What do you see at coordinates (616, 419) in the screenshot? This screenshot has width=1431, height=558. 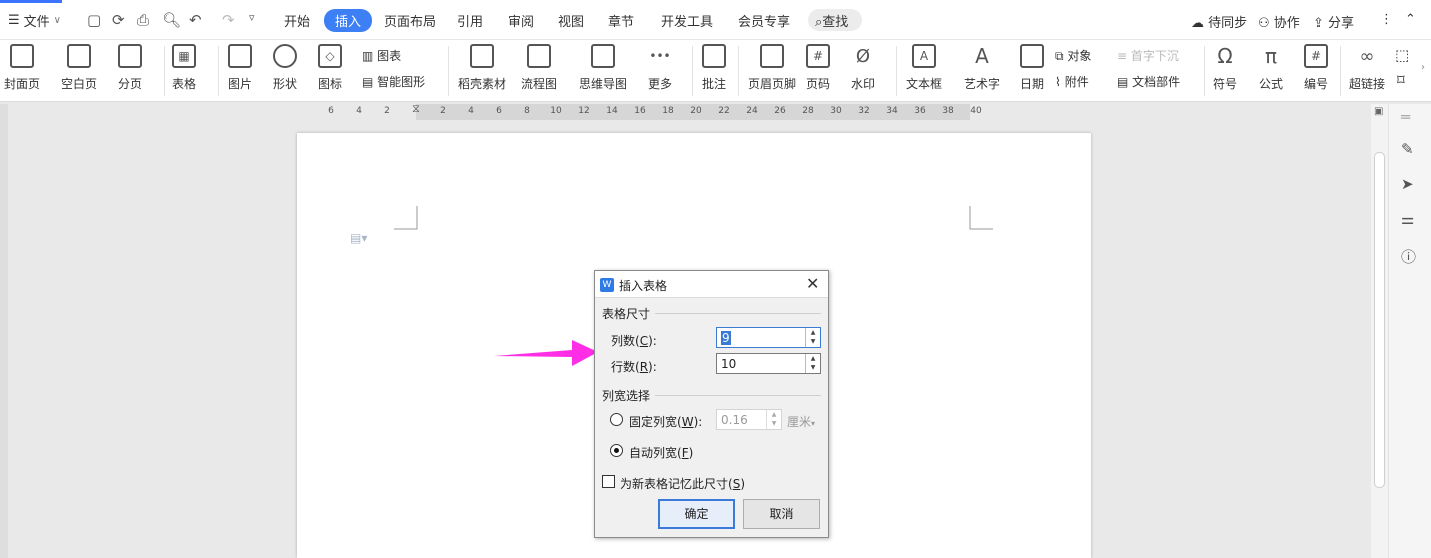 I see `fixed-width-radio` at bounding box center [616, 419].